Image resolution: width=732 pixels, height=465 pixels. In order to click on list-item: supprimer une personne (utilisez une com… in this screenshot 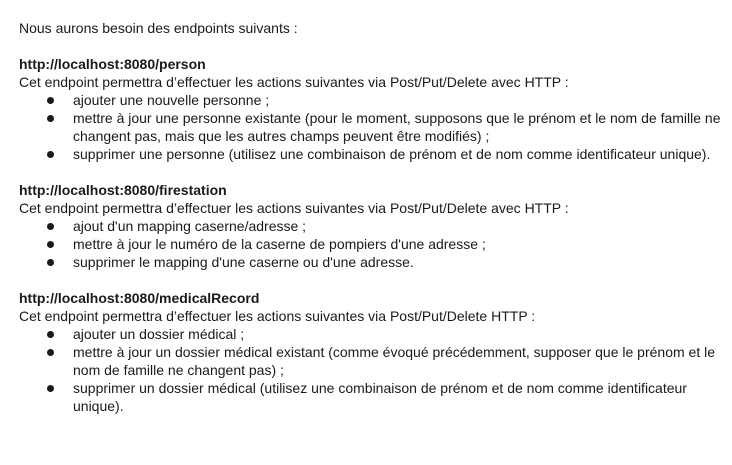, I will do `click(371, 154)`.